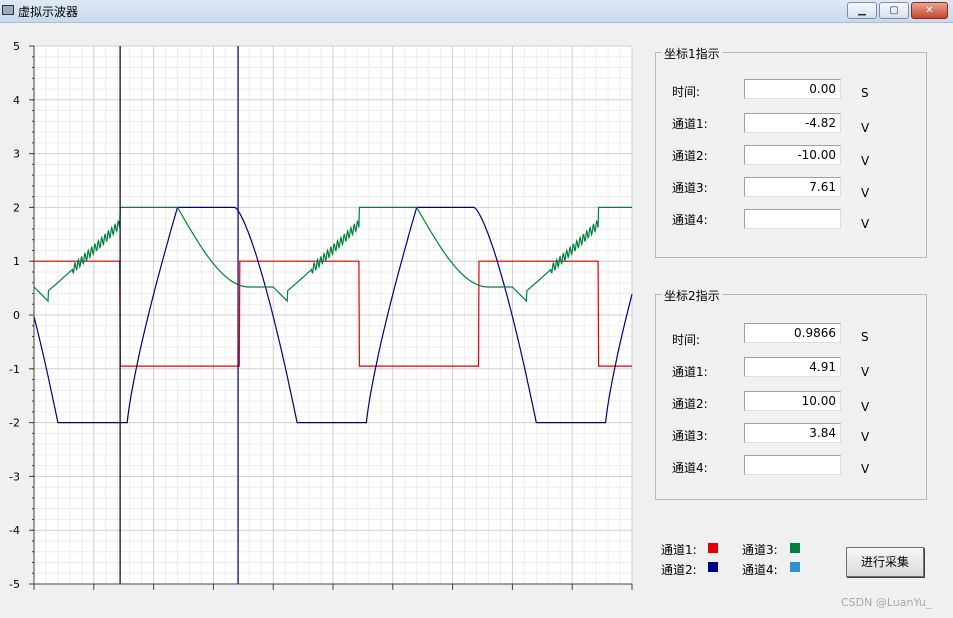  Describe the element at coordinates (792, 155) in the screenshot. I see `cursor1-ch2-field: -10.00` at that location.